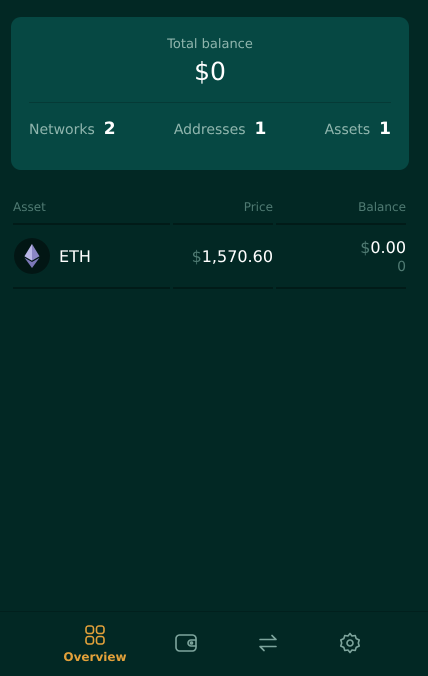  I want to click on stat-value: 2, so click(110, 129).